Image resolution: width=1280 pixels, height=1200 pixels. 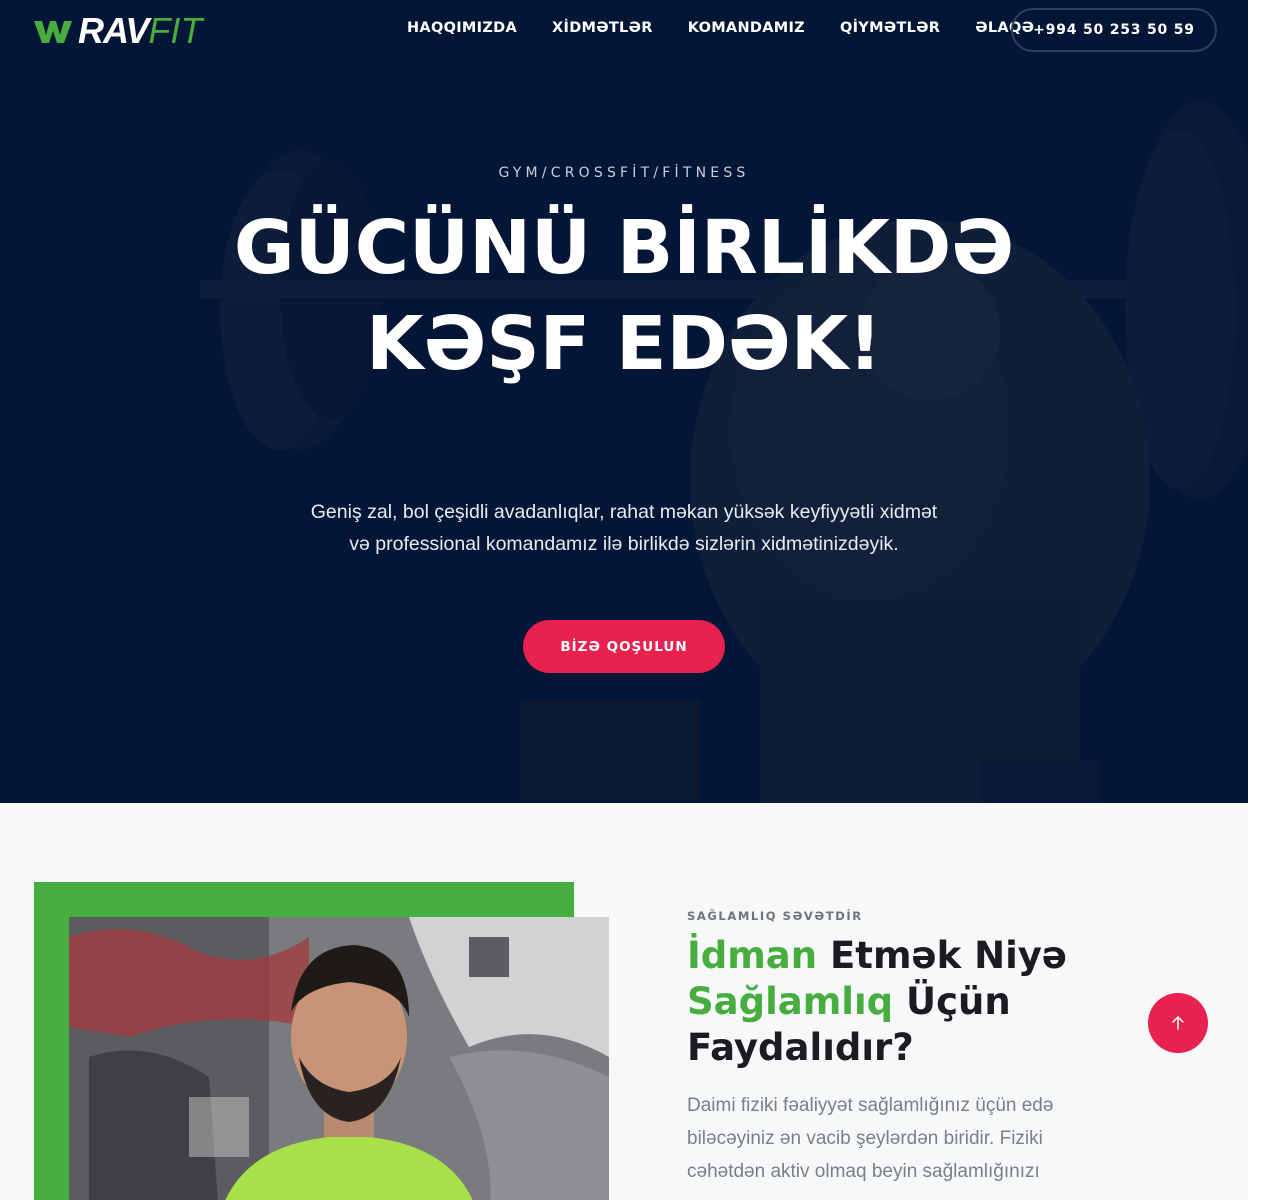 I want to click on trainer-photo-image, so click(x=339, y=1058).